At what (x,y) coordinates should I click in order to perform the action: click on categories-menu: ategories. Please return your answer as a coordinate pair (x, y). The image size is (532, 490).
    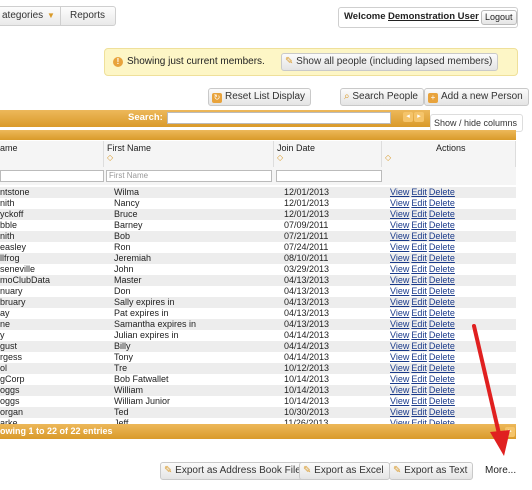
    Looking at the image, I should click on (22, 16).